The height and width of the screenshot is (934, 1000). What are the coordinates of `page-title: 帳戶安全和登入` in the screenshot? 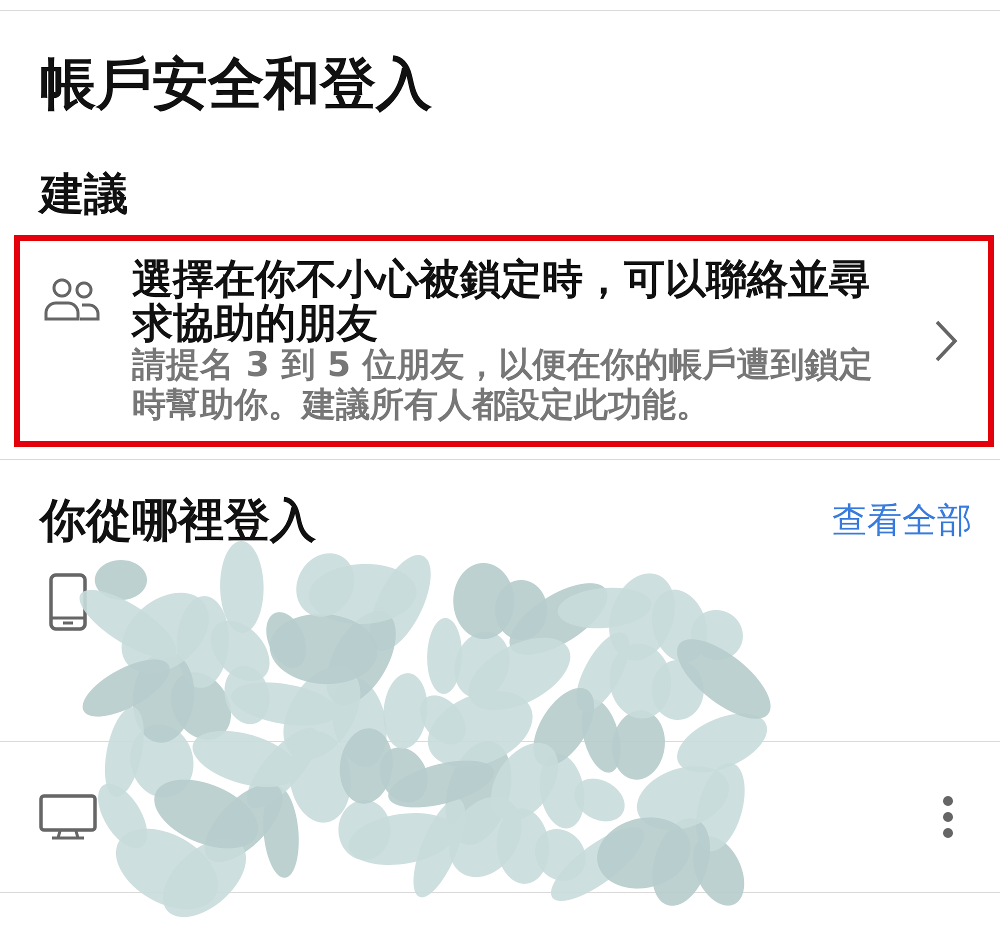 It's located at (236, 85).